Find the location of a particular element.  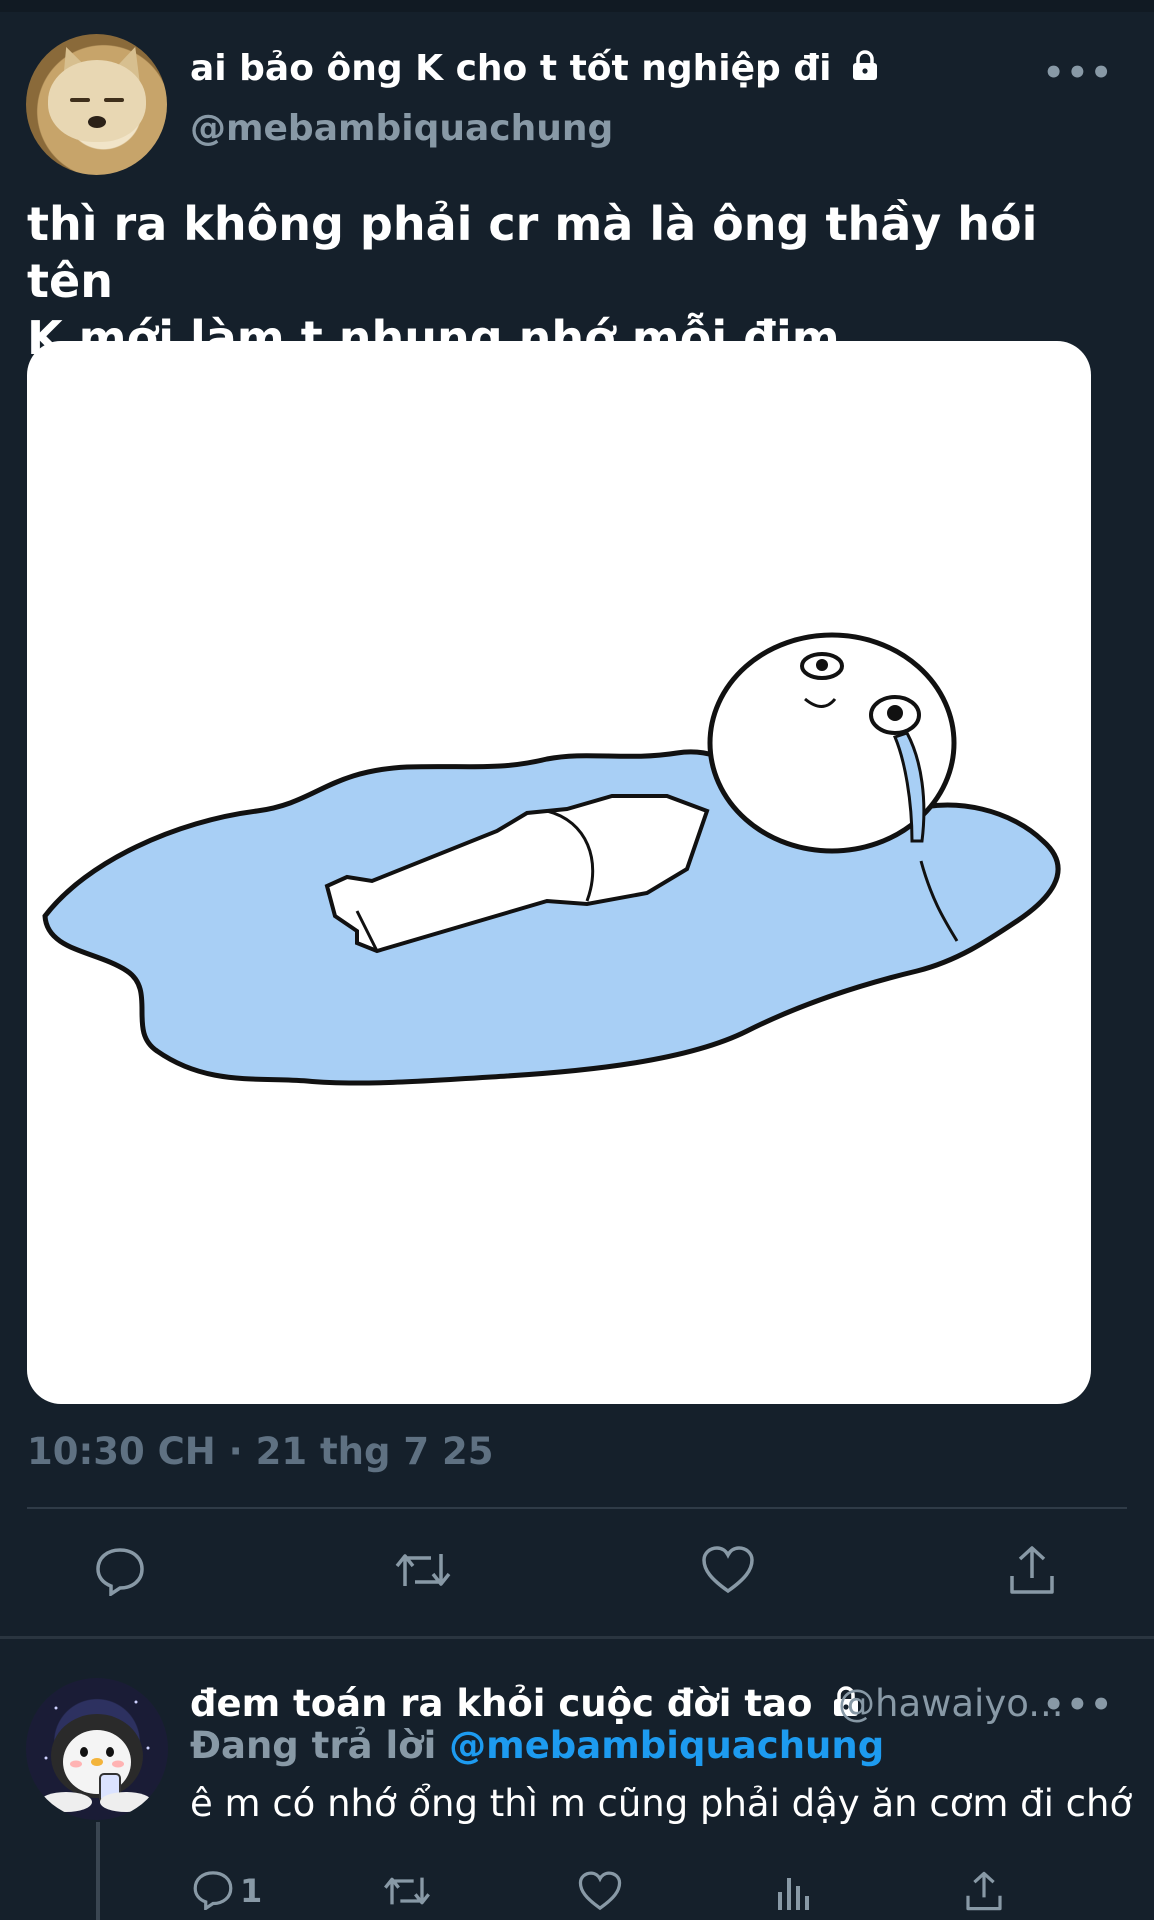

section-divider is located at coordinates (577, 1637).